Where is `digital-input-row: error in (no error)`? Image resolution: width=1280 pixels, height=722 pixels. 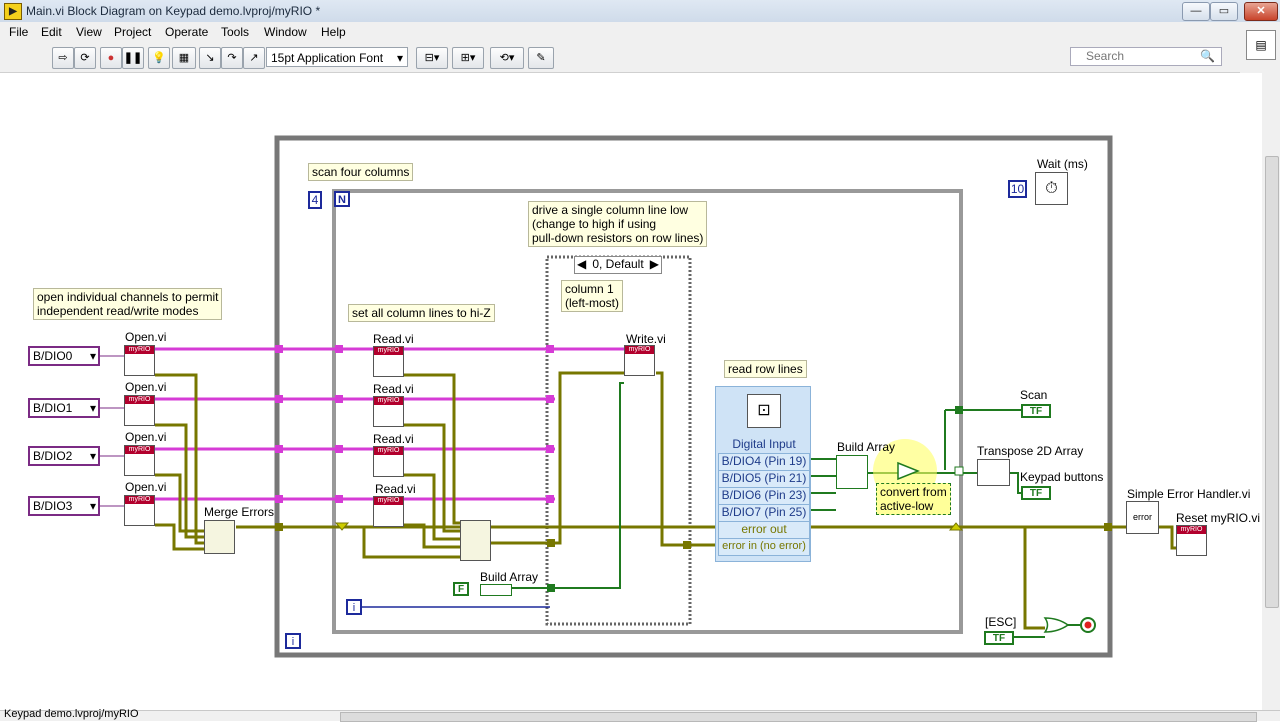 digital-input-row: error in (no error) is located at coordinates (764, 547).